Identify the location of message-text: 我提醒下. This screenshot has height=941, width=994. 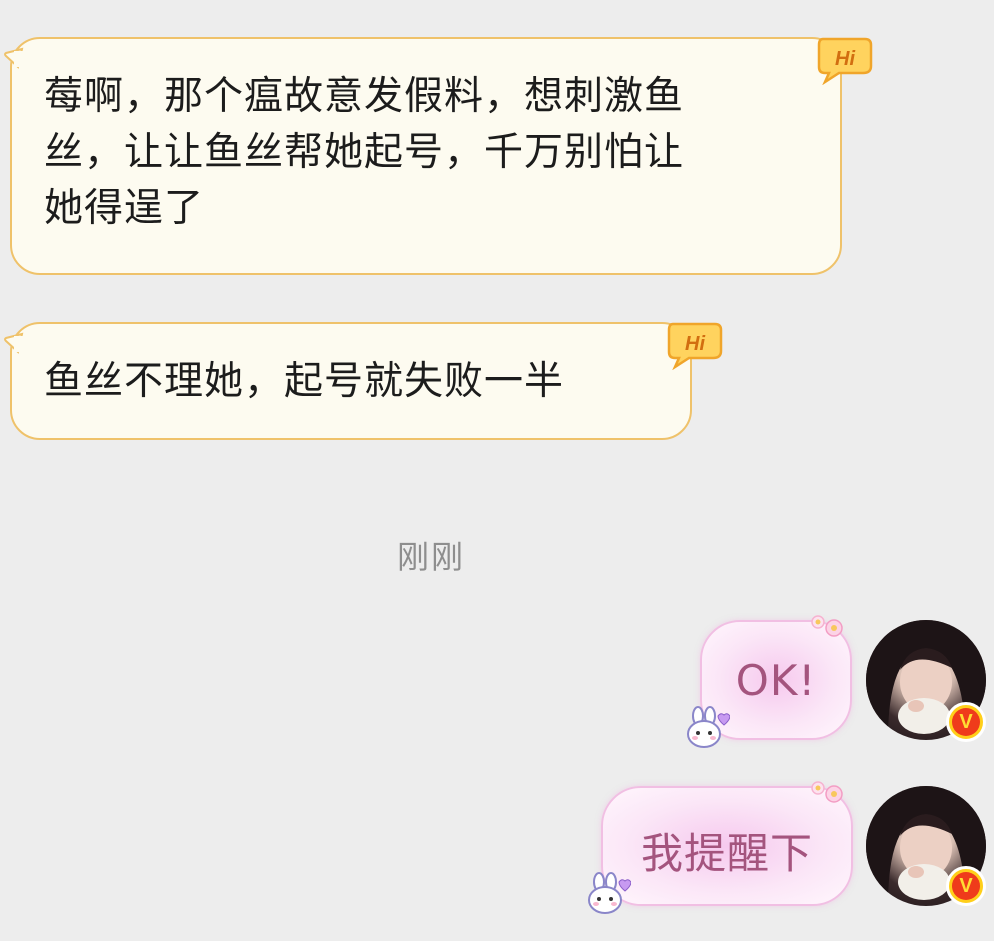
(726, 853).